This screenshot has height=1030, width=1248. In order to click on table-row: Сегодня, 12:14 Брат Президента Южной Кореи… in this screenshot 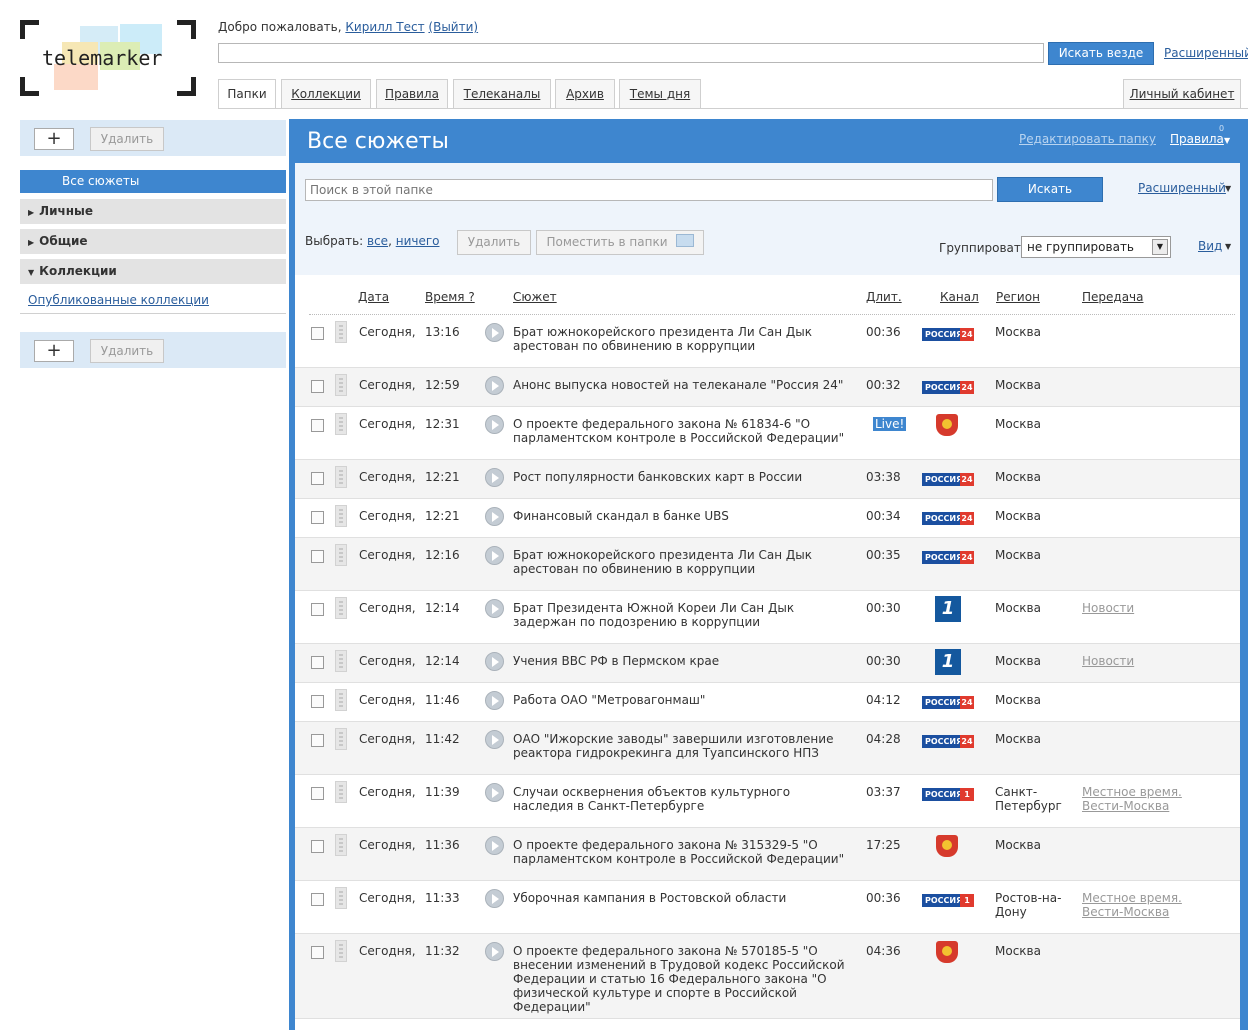, I will do `click(767, 617)`.